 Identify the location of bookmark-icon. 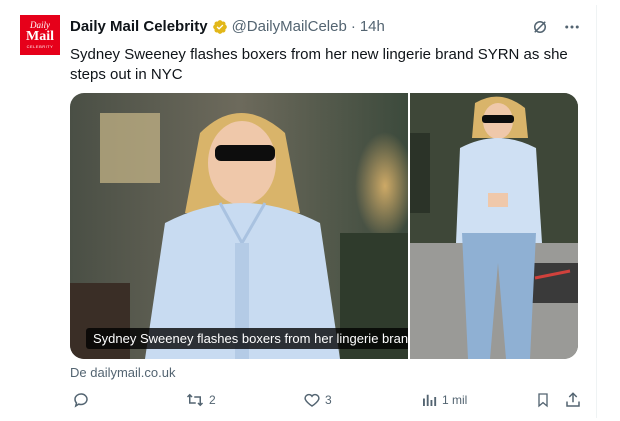
(543, 400).